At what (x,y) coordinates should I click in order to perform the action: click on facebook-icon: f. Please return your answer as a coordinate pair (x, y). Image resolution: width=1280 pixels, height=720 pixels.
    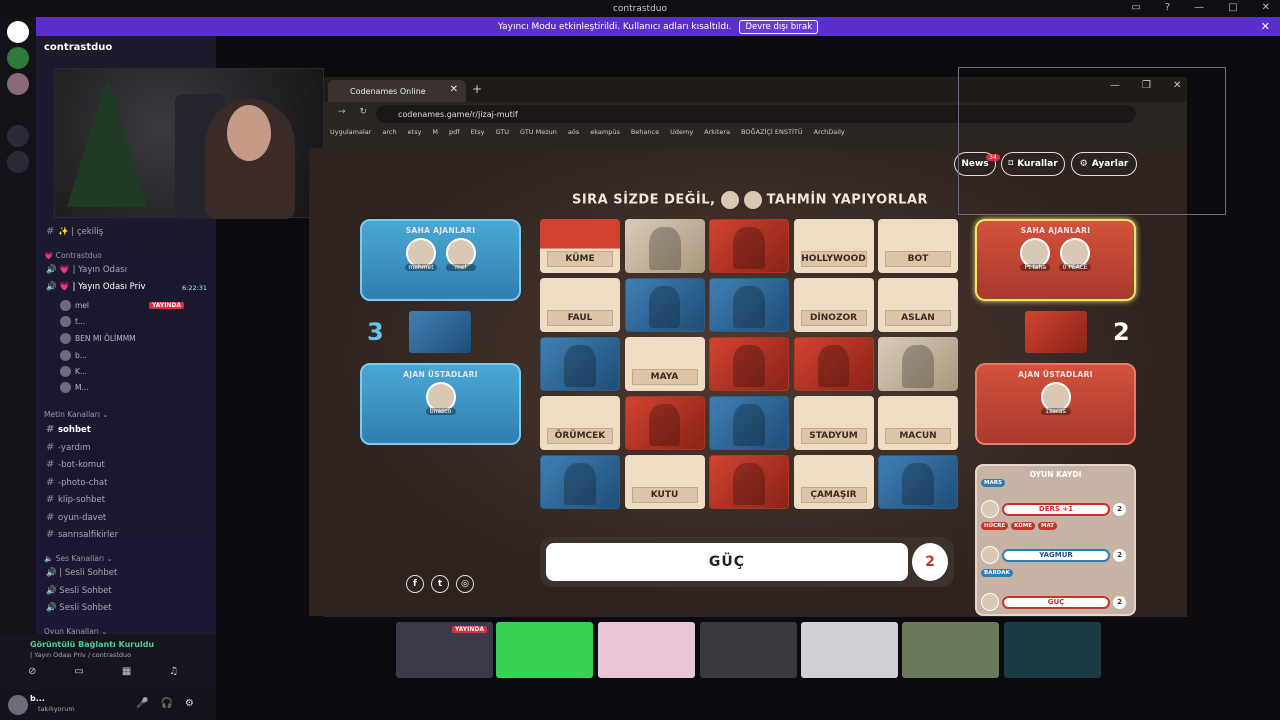
    Looking at the image, I should click on (415, 584).